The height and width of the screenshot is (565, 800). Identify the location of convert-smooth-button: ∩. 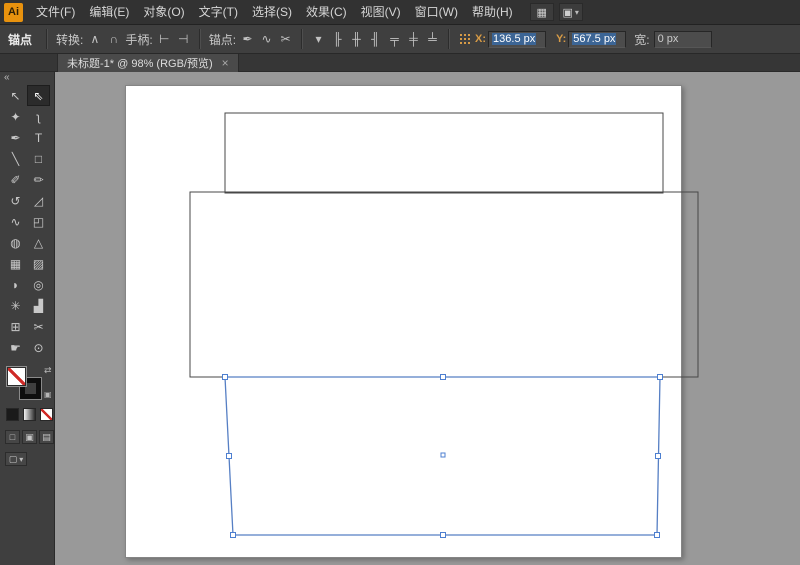
(113, 39).